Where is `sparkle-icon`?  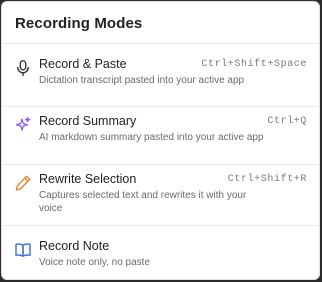 sparkle-icon is located at coordinates (23, 125).